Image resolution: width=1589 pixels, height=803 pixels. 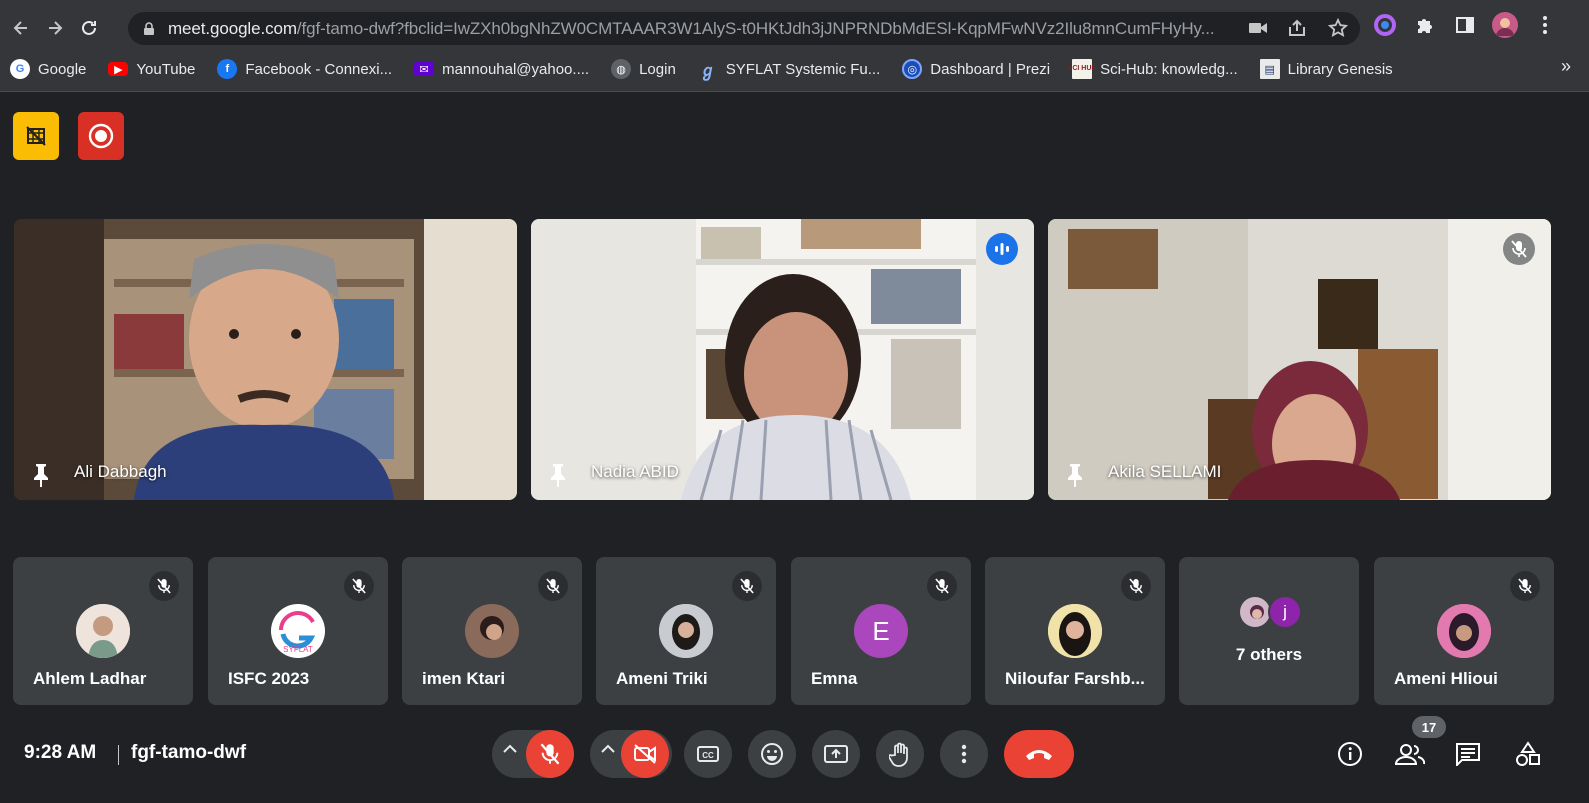 What do you see at coordinates (1082, 69) in the screenshot?
I see `scihub-icon: SCI HUB` at bounding box center [1082, 69].